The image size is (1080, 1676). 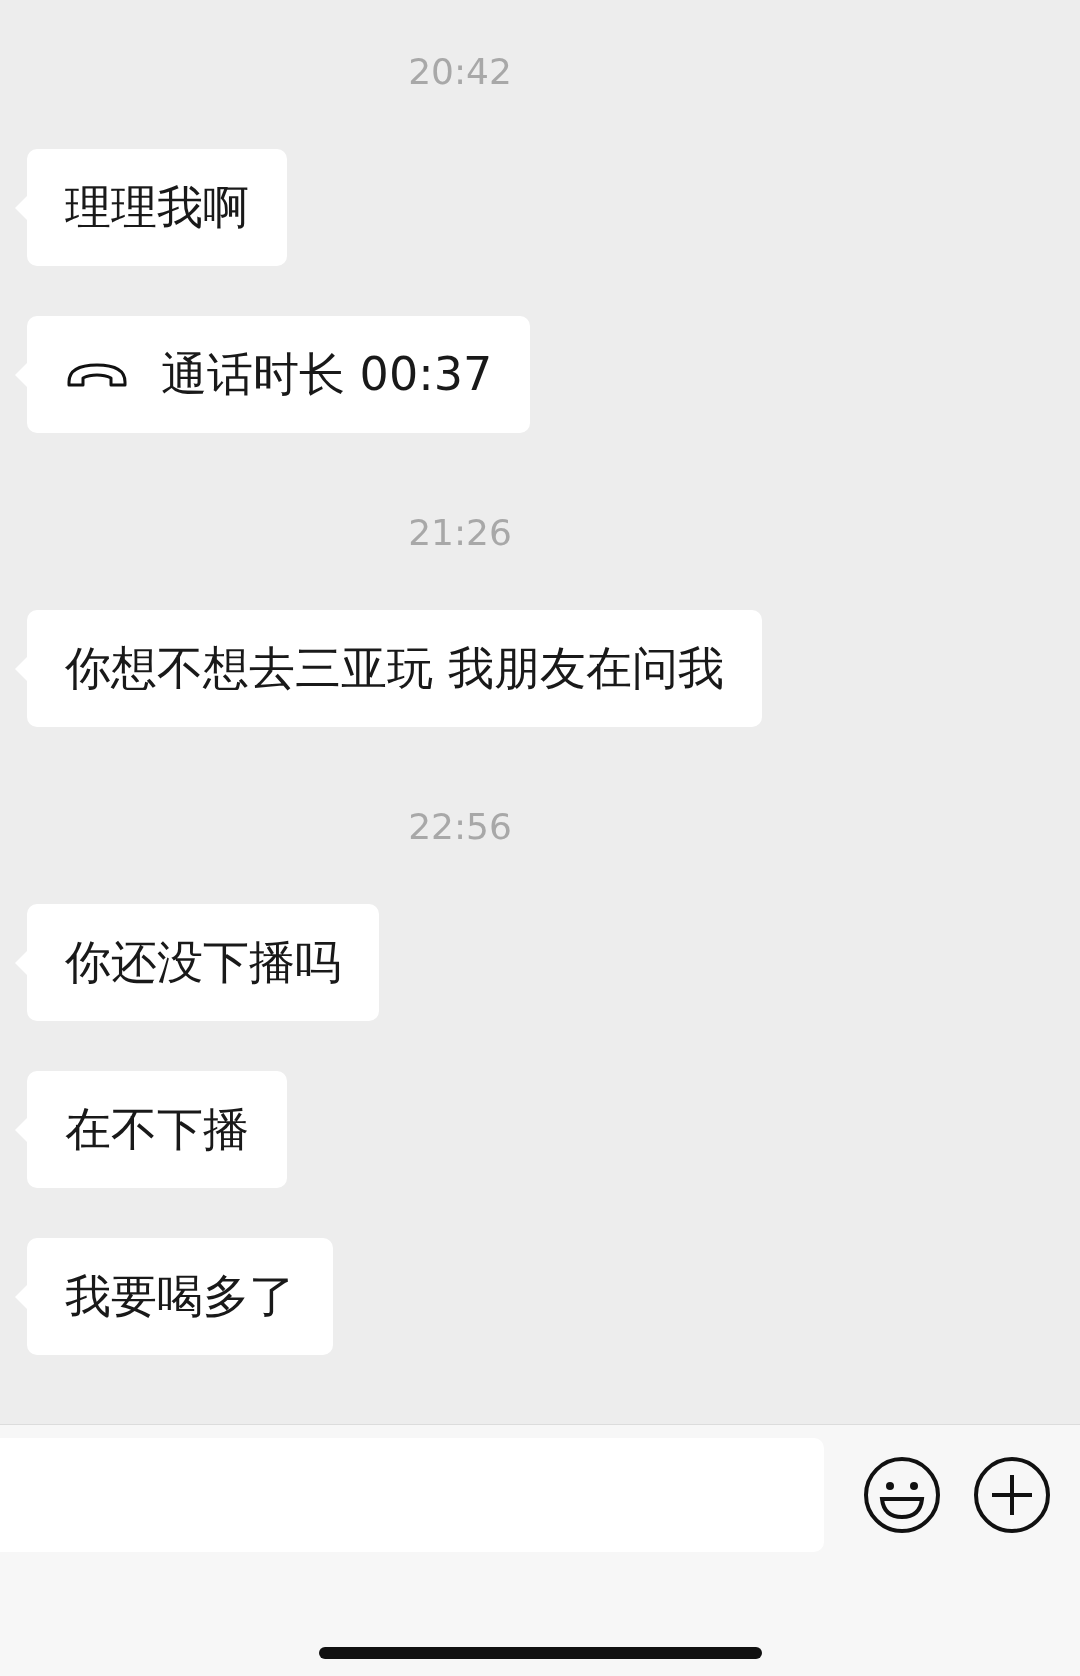 I want to click on phone-icon, so click(x=97, y=374).